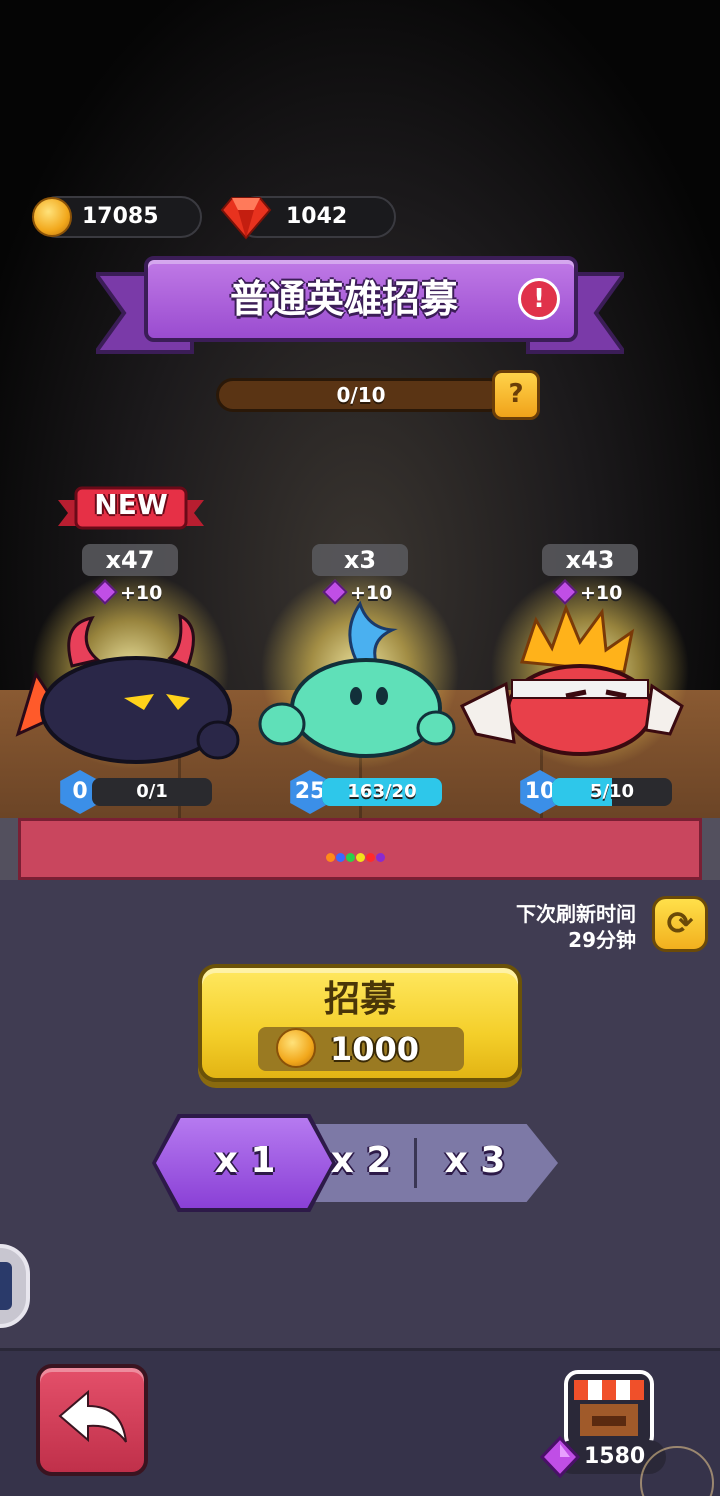 Image resolution: width=720 pixels, height=1496 pixels. I want to click on hero-shard-text: 5/10, so click(612, 791).